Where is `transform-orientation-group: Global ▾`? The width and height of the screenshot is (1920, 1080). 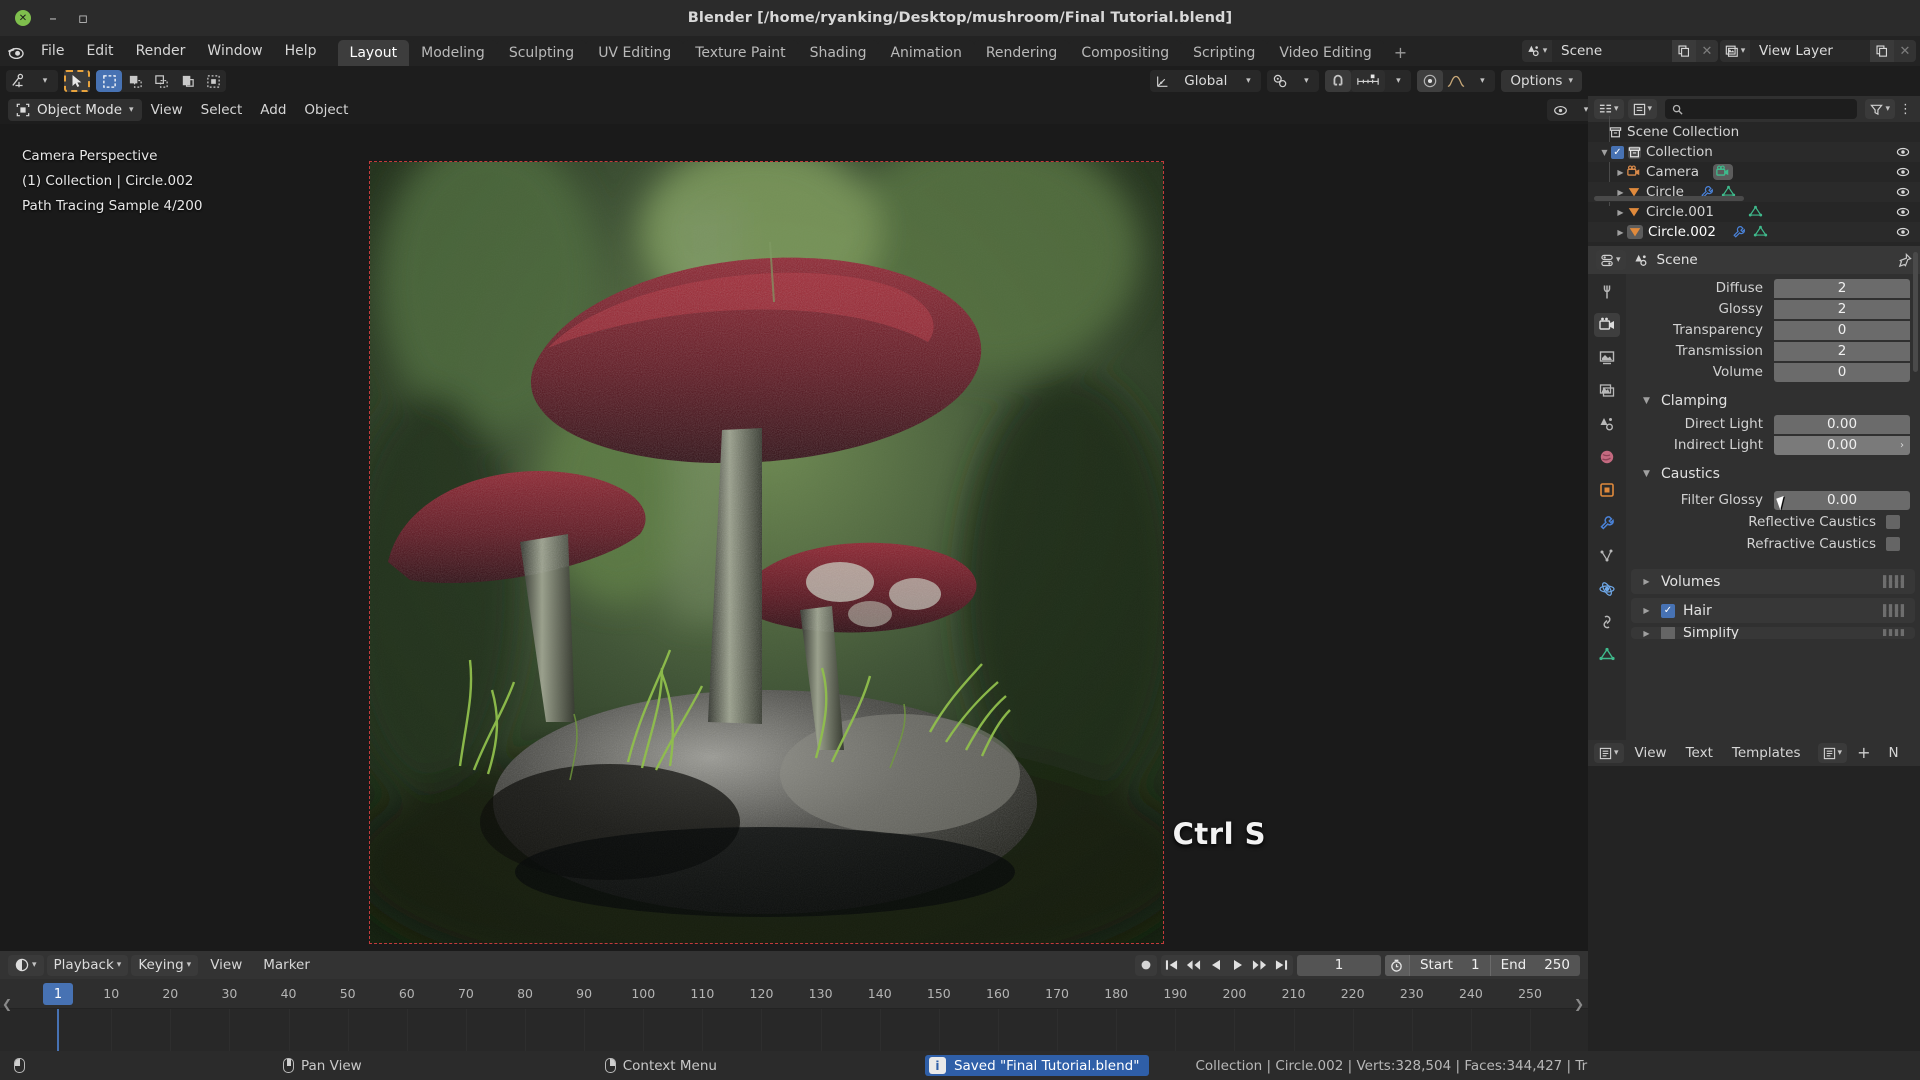 transform-orientation-group: Global ▾ is located at coordinates (1206, 81).